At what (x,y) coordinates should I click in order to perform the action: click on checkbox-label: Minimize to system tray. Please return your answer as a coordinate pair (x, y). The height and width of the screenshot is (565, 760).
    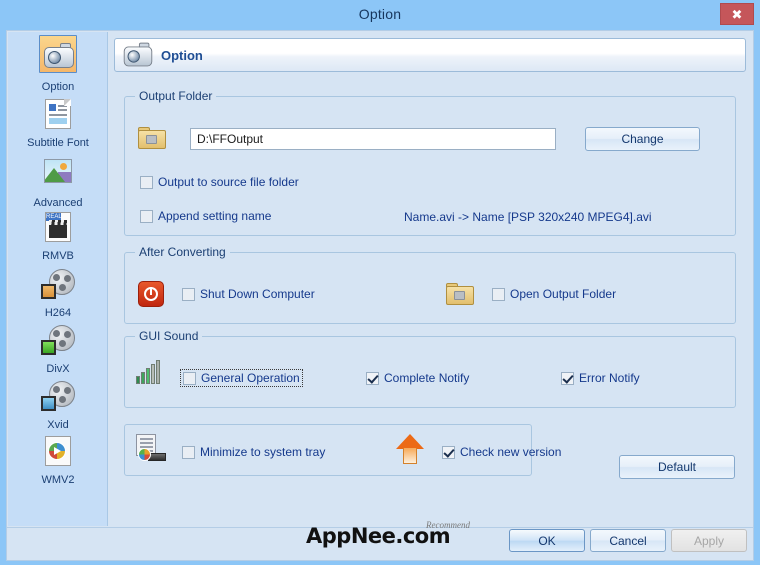
    Looking at the image, I should click on (263, 452).